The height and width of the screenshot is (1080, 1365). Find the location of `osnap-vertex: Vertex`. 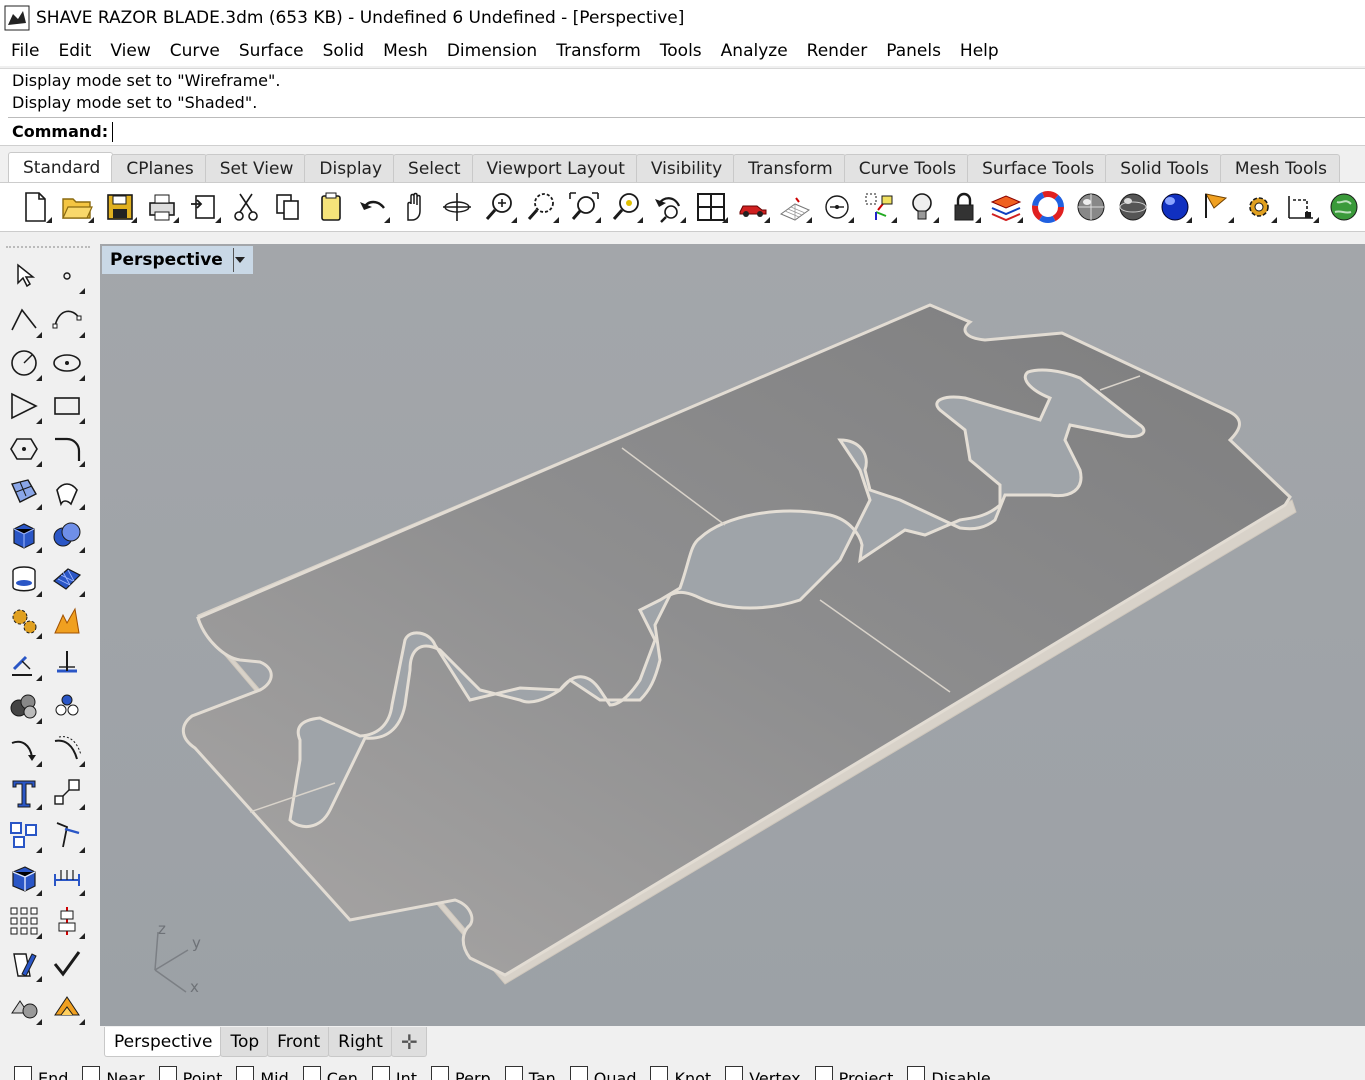

osnap-vertex: Vertex is located at coordinates (763, 1071).